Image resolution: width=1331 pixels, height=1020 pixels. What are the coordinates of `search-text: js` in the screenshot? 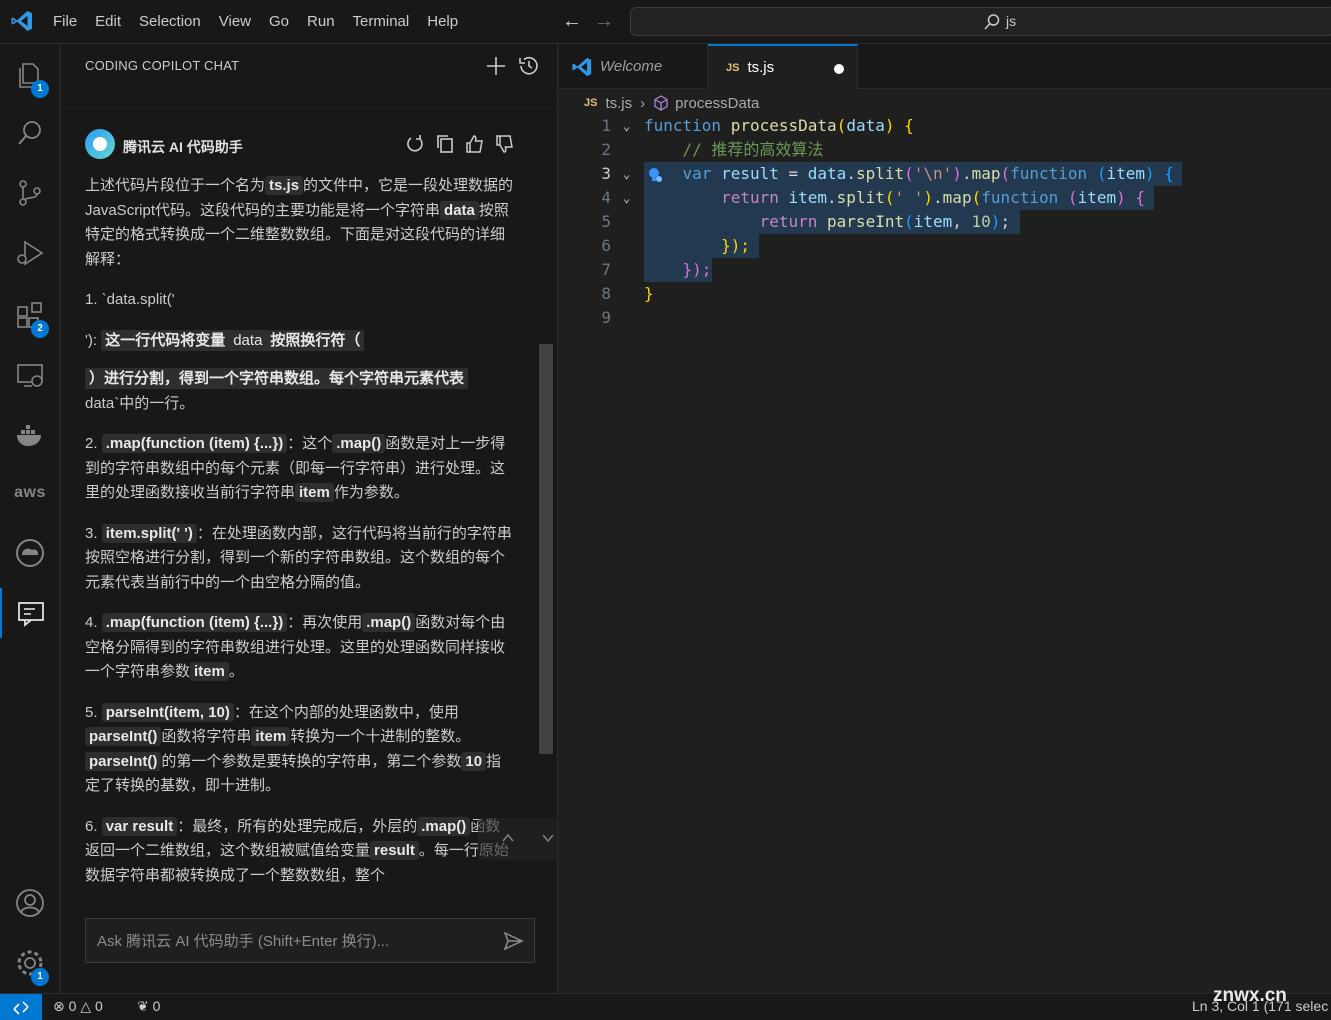 It's located at (1011, 21).